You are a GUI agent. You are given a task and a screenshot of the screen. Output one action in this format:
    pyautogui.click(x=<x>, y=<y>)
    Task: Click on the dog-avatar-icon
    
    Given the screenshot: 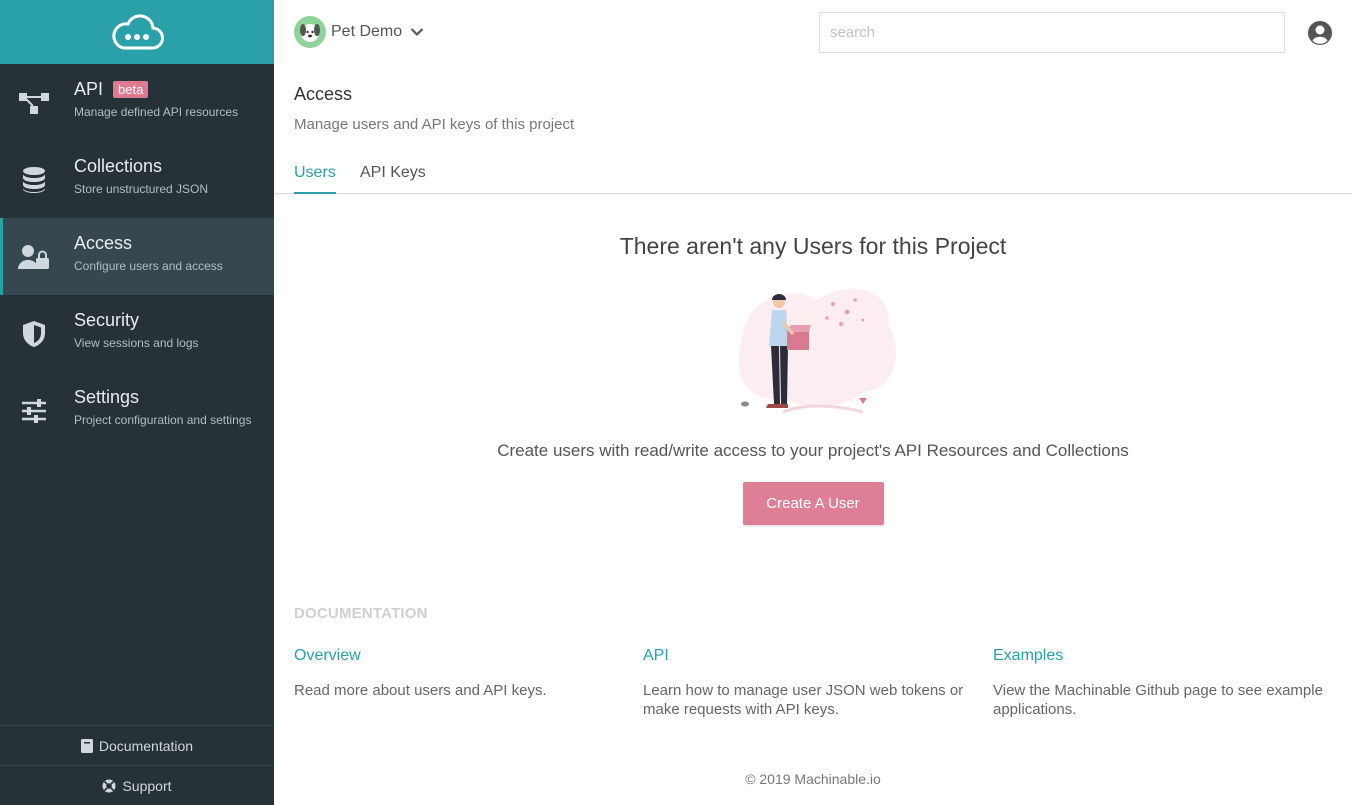 What is the action you would take?
    pyautogui.click(x=310, y=33)
    